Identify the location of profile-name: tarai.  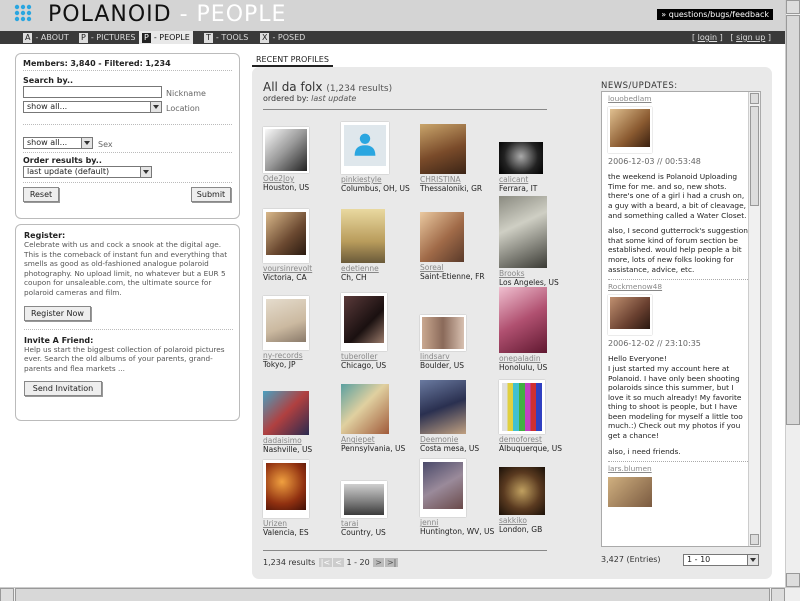
(382, 523).